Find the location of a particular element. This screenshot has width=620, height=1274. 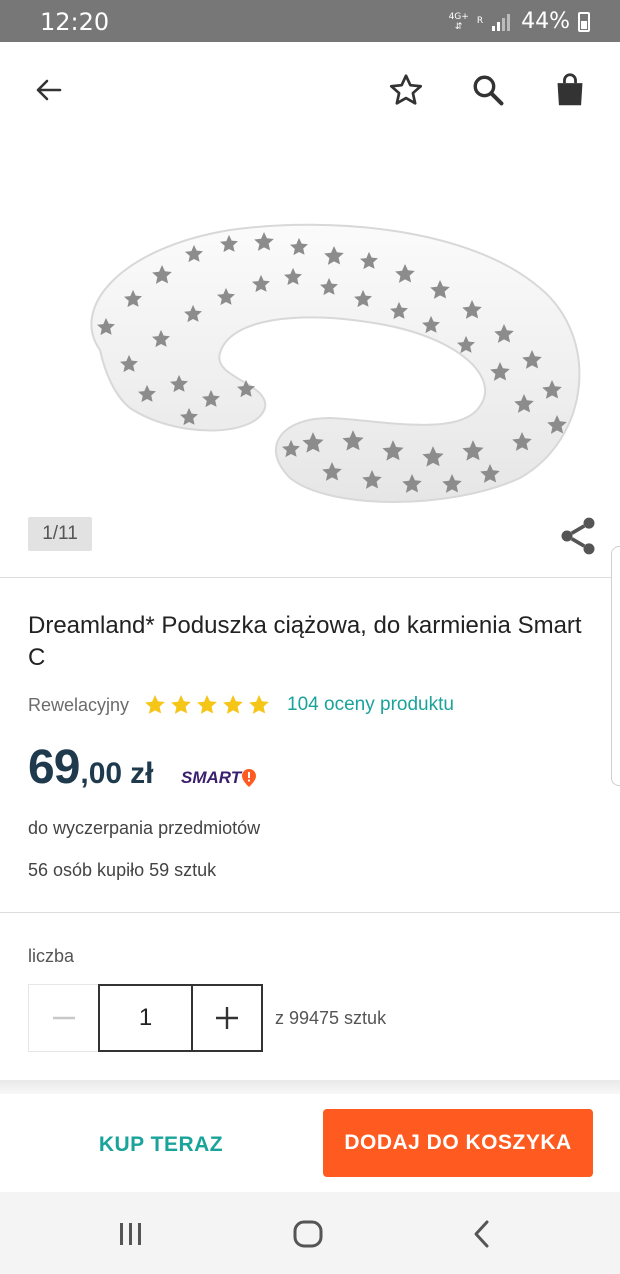

roaming-label: R is located at coordinates (480, 21).